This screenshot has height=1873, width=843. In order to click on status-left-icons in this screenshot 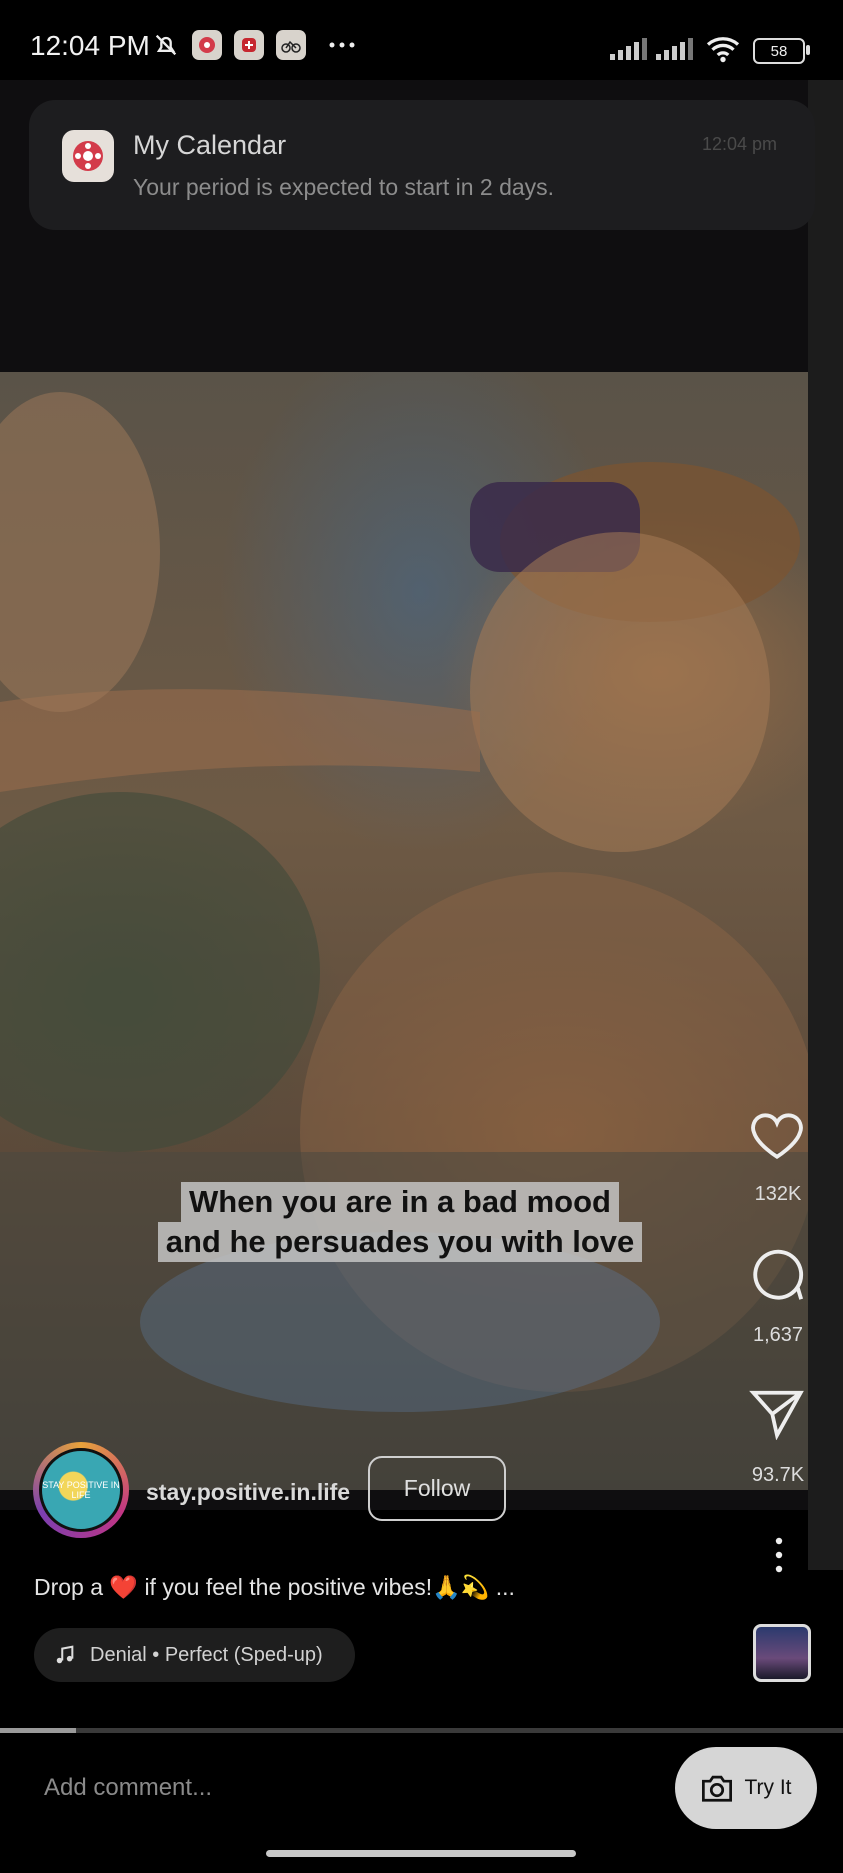, I will do `click(255, 45)`.